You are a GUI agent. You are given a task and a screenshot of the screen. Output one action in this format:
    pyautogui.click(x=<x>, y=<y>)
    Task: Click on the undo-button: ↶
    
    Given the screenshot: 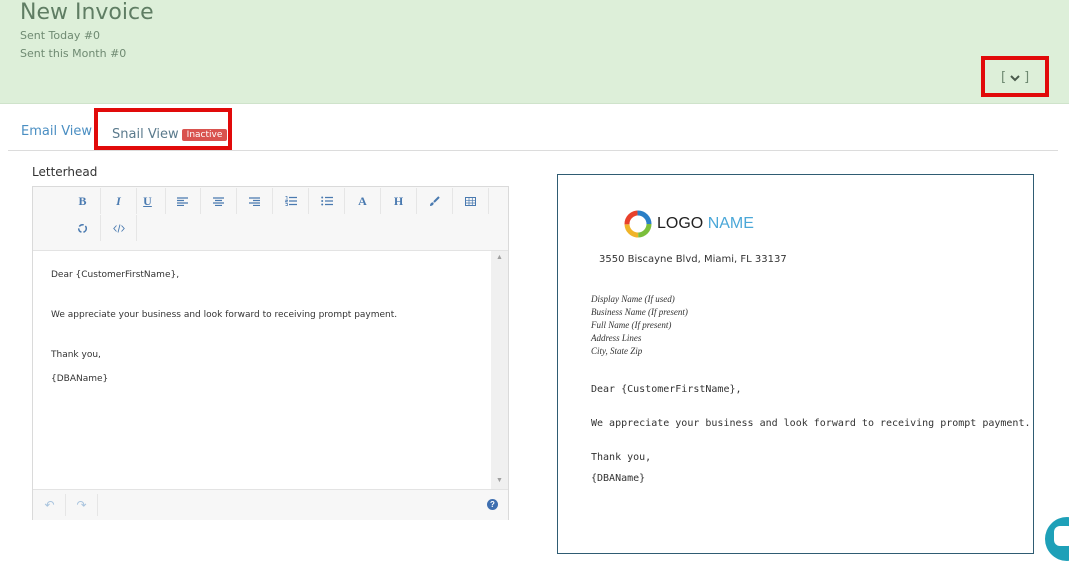 What is the action you would take?
    pyautogui.click(x=50, y=505)
    